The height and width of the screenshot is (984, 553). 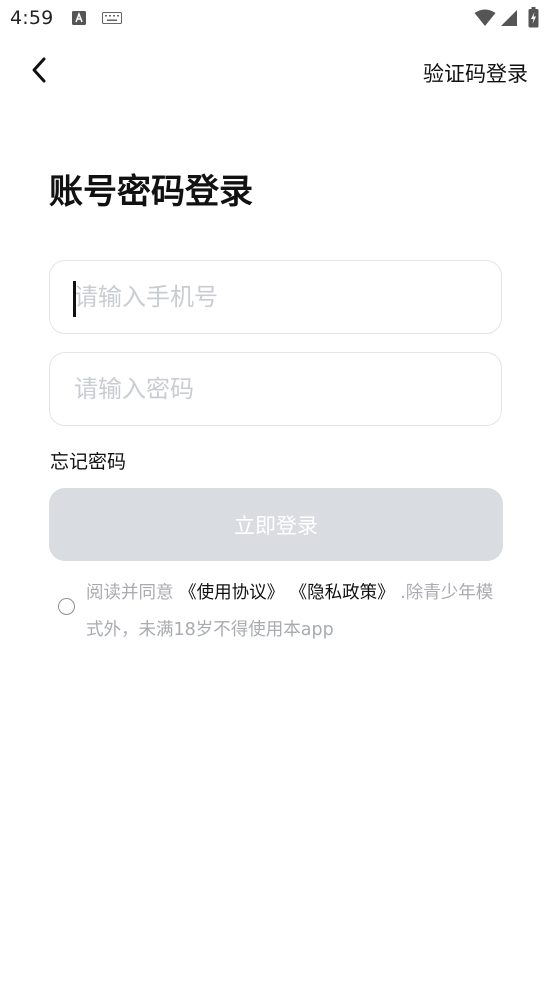 What do you see at coordinates (509, 18) in the screenshot?
I see `cell-signal-icon` at bounding box center [509, 18].